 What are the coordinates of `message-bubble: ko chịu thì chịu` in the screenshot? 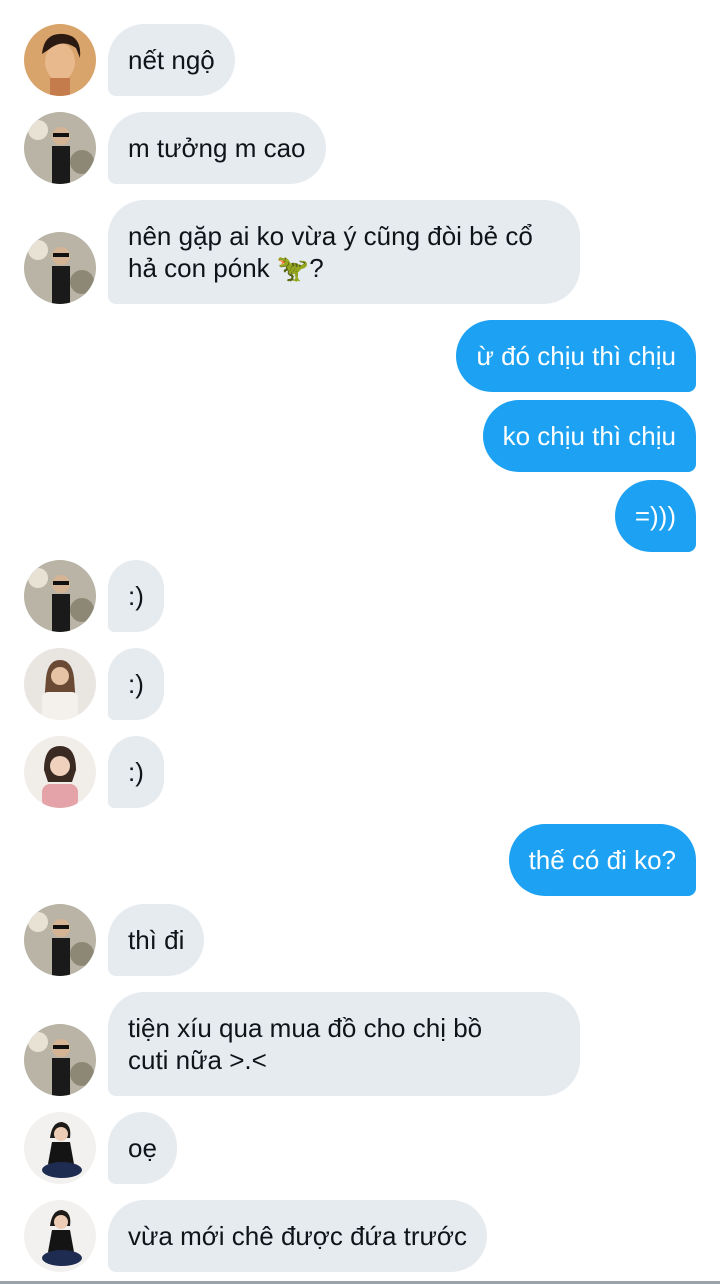 It's located at (589, 436).